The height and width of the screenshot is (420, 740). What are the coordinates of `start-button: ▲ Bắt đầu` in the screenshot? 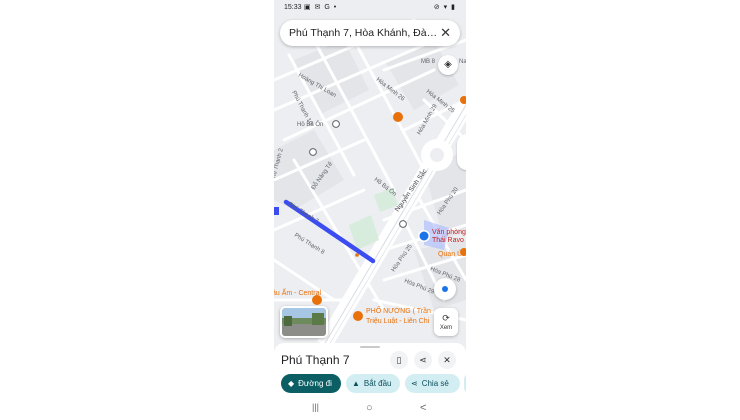 It's located at (373, 383).